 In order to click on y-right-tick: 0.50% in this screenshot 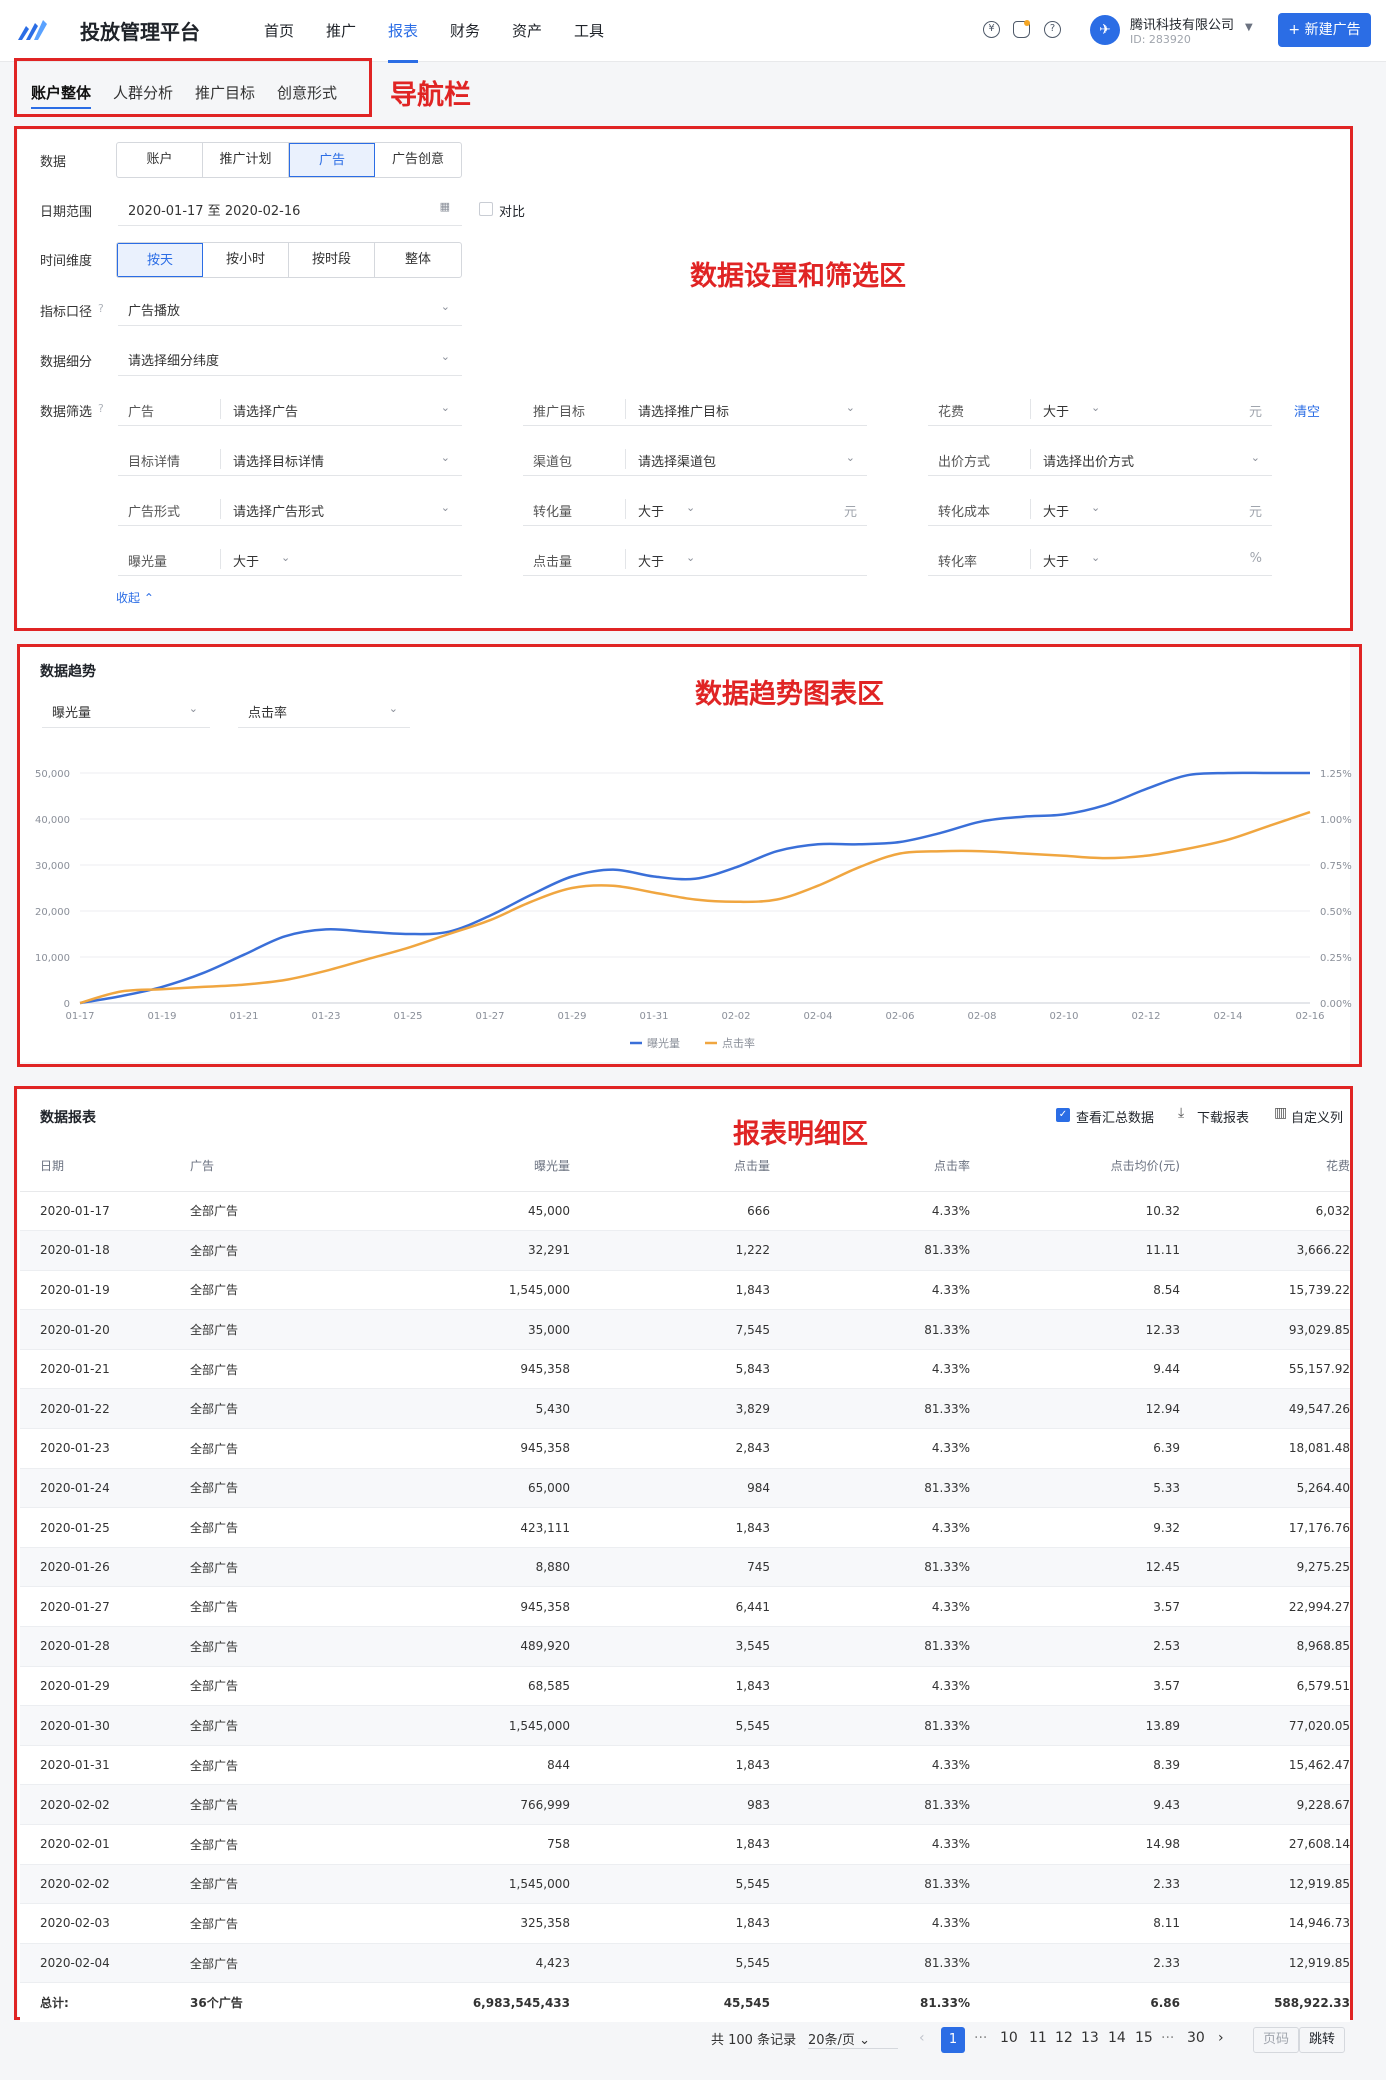, I will do `click(1336, 912)`.